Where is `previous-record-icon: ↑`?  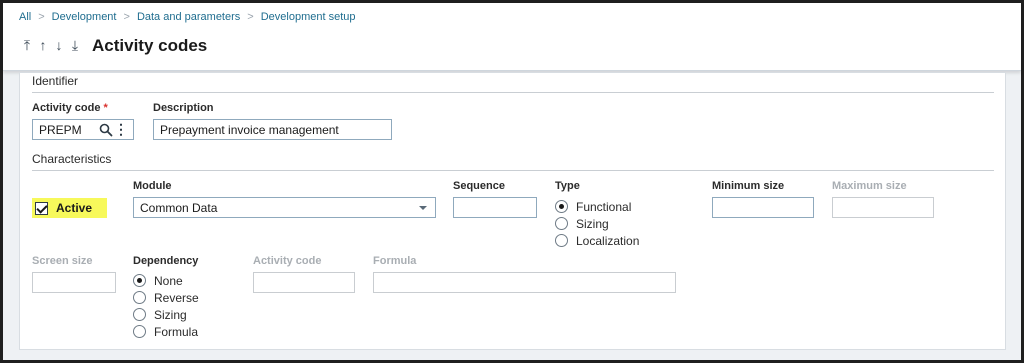
previous-record-icon: ↑ is located at coordinates (43, 45).